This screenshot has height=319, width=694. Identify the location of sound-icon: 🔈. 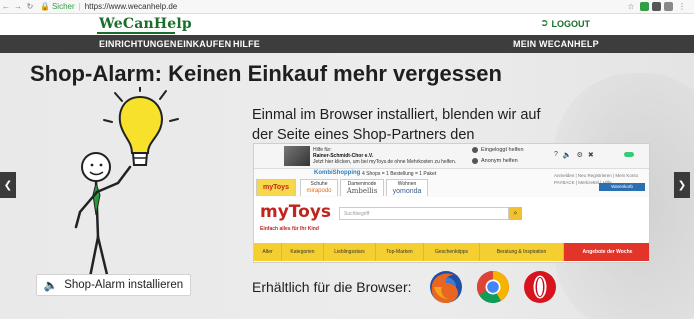
(567, 155).